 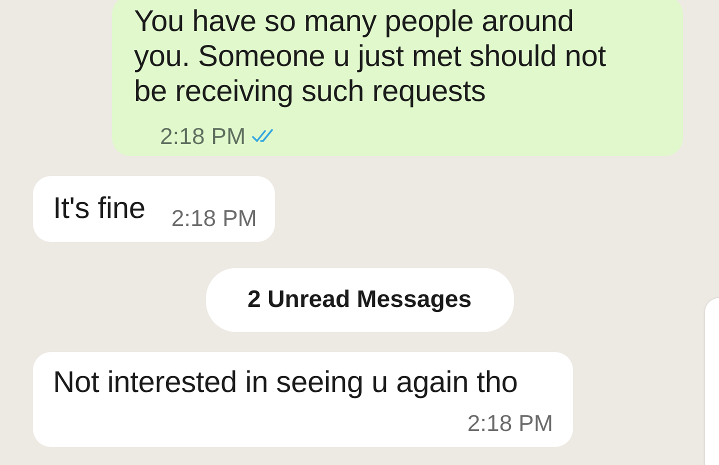 What do you see at coordinates (286, 383) in the screenshot?
I see `message-text: Not interested in seeing u again tho` at bounding box center [286, 383].